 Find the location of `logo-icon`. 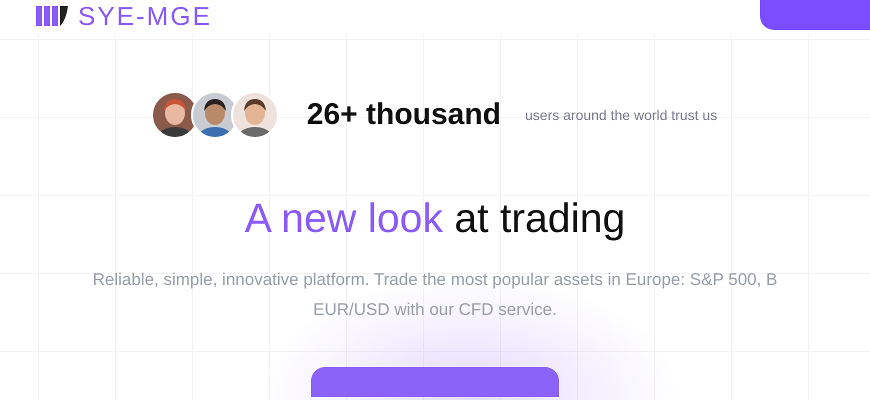

logo-icon is located at coordinates (53, 16).